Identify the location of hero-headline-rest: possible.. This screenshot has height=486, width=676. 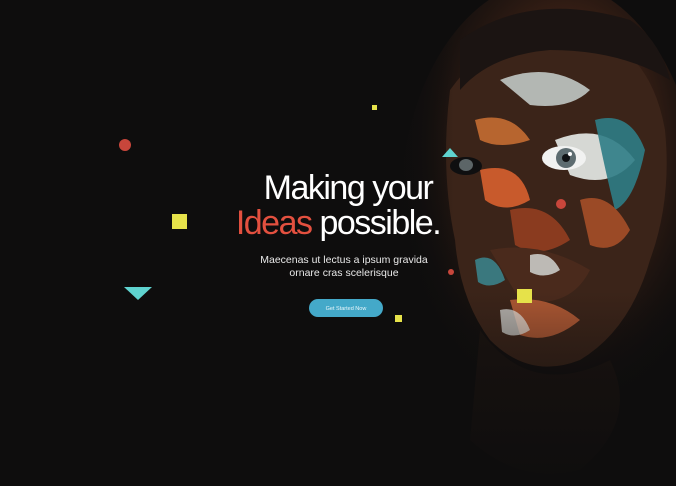
(376, 223).